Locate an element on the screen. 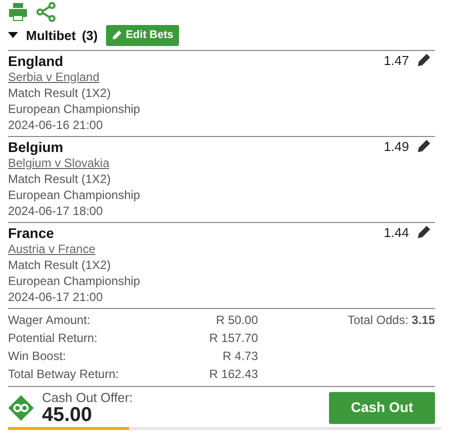 Image resolution: width=451 pixels, height=442 pixels. print-icon is located at coordinates (18, 12).